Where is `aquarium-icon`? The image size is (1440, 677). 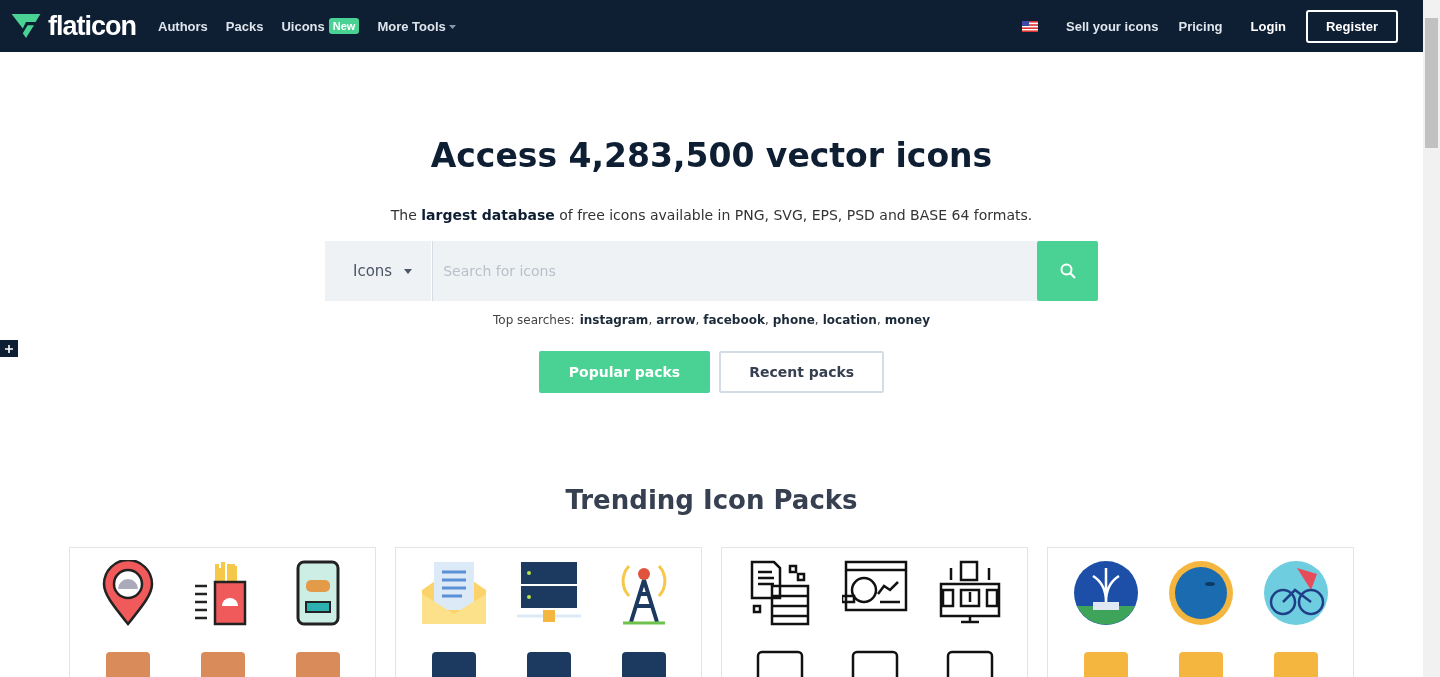 aquarium-icon is located at coordinates (1200, 593).